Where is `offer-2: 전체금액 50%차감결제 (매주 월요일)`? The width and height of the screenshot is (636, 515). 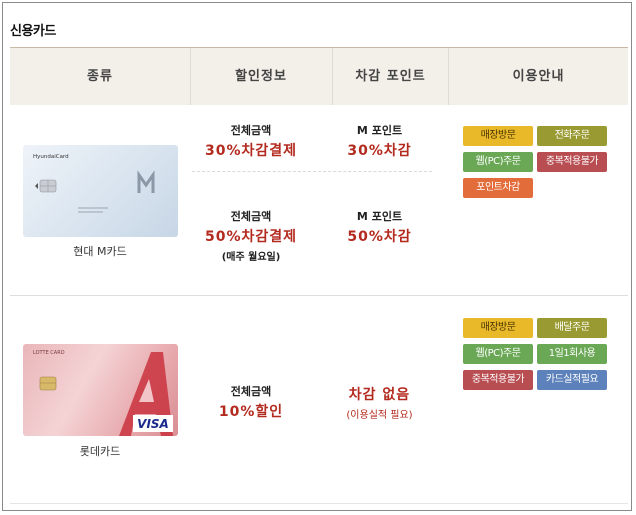 offer-2: 전체금액 50%차감결제 (매주 월요일) is located at coordinates (251, 235).